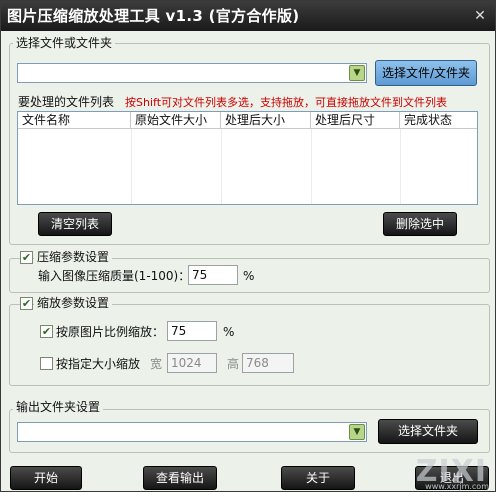 The width and height of the screenshot is (496, 492). I want to click on file-list-header: 文件名称 原始文件大小 处理后大小 处理后尺寸 完成状态, so click(247, 120).